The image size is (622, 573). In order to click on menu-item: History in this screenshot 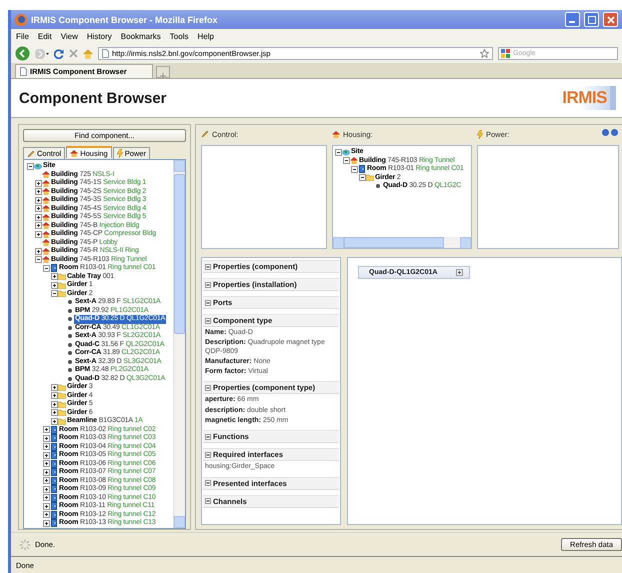, I will do `click(99, 36)`.